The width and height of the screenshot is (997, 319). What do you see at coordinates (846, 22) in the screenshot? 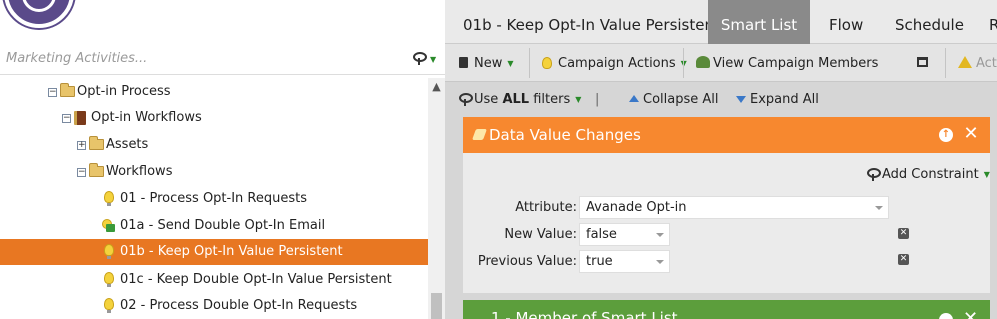
I see `tab-flow: Flow` at bounding box center [846, 22].